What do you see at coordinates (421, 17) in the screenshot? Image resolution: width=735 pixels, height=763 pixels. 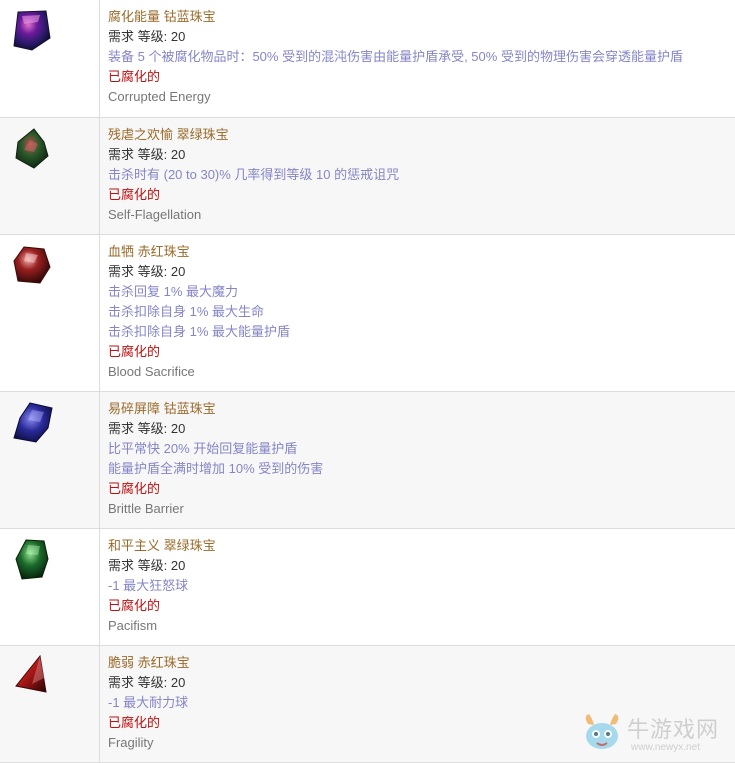 I see `item-title: 腐化能量 钴蓝珠宝` at bounding box center [421, 17].